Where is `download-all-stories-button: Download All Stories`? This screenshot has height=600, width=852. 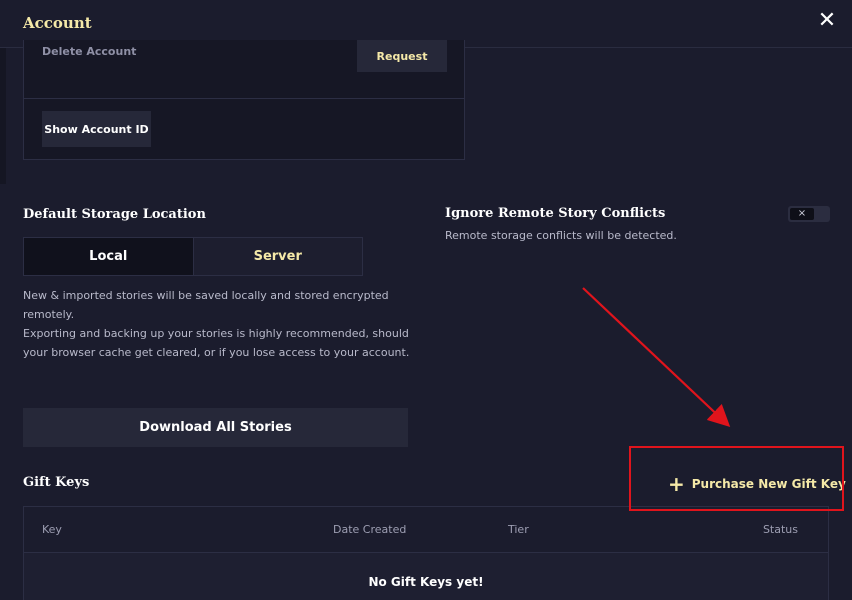
download-all-stories-button: Download All Stories is located at coordinates (215, 427).